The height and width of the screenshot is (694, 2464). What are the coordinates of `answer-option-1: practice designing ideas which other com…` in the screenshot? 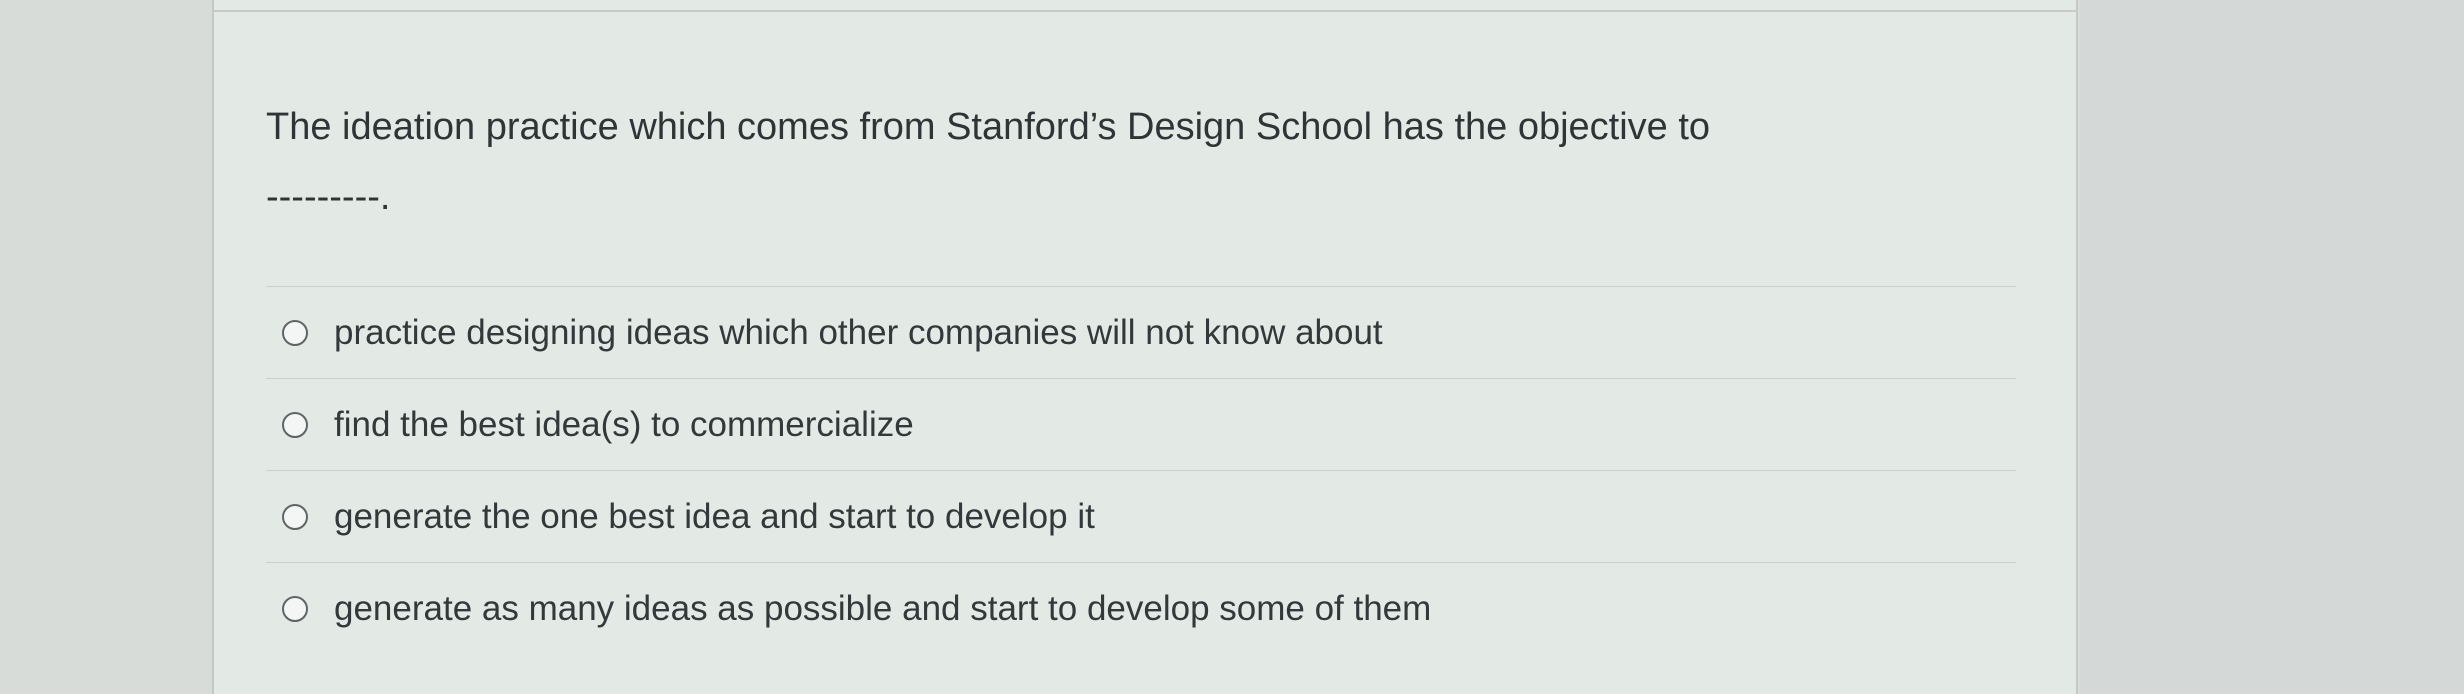 It's located at (1141, 332).